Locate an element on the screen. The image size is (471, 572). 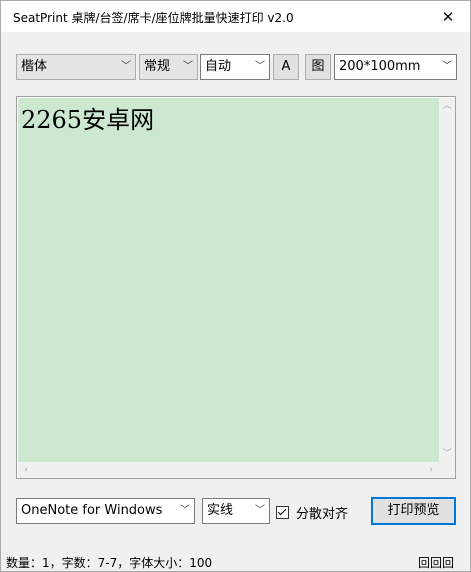
font-style-select: 常规 ﹀ is located at coordinates (168, 67).